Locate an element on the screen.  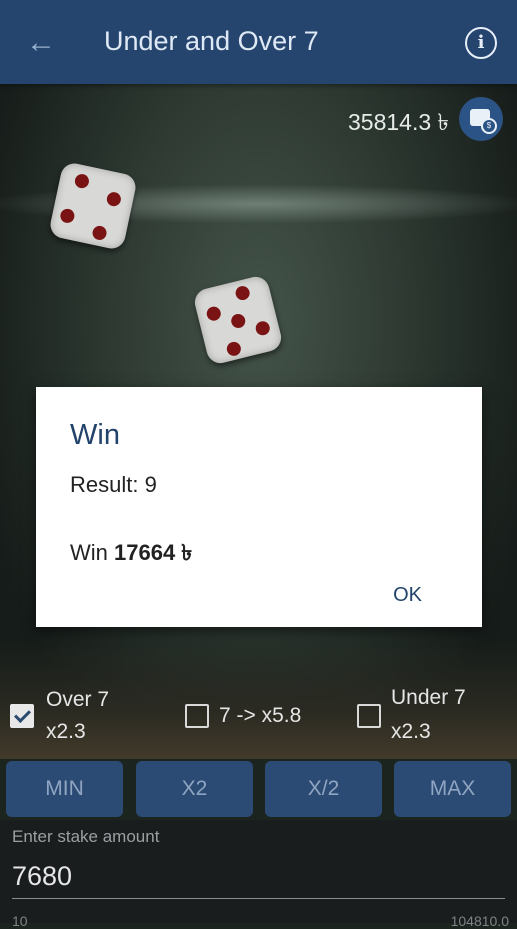
wallet-icon: $ is located at coordinates (481, 119).